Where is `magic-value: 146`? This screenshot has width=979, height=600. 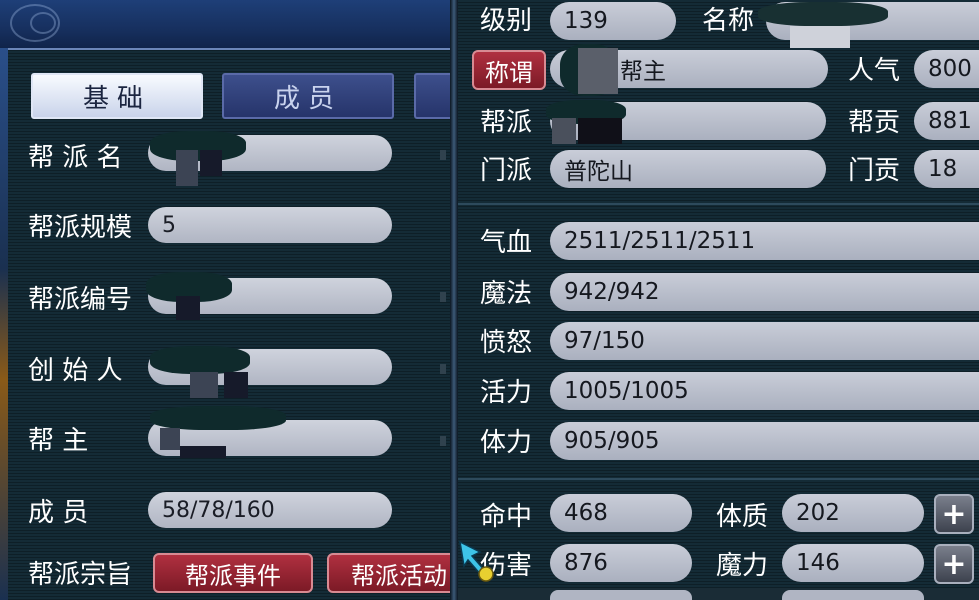
magic-value: 146 is located at coordinates (818, 563).